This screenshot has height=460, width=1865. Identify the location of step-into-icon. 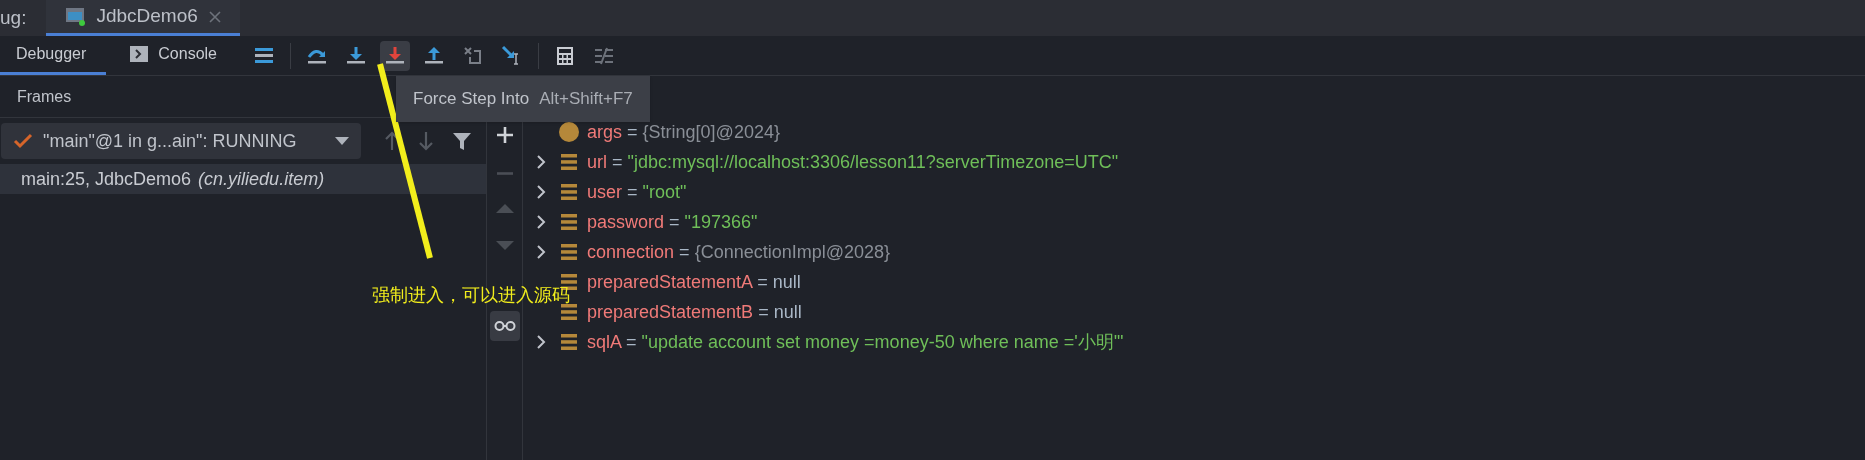
(356, 55).